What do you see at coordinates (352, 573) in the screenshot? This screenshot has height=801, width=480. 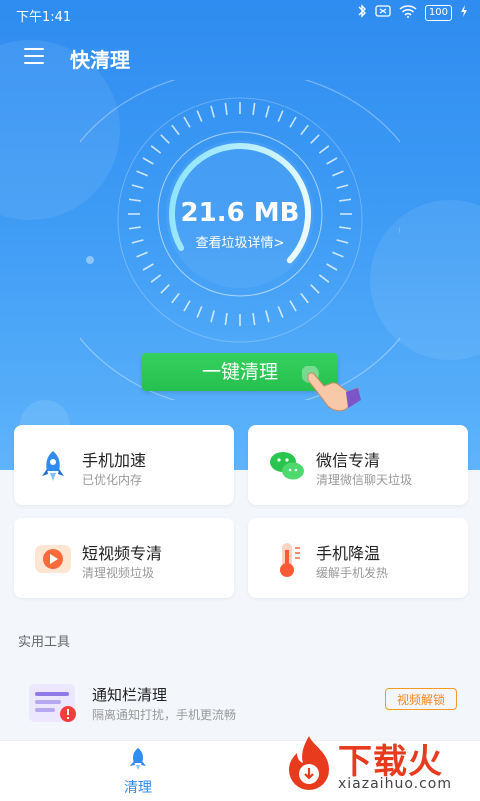 I see `card-subtitle: 缓解手机发热` at bounding box center [352, 573].